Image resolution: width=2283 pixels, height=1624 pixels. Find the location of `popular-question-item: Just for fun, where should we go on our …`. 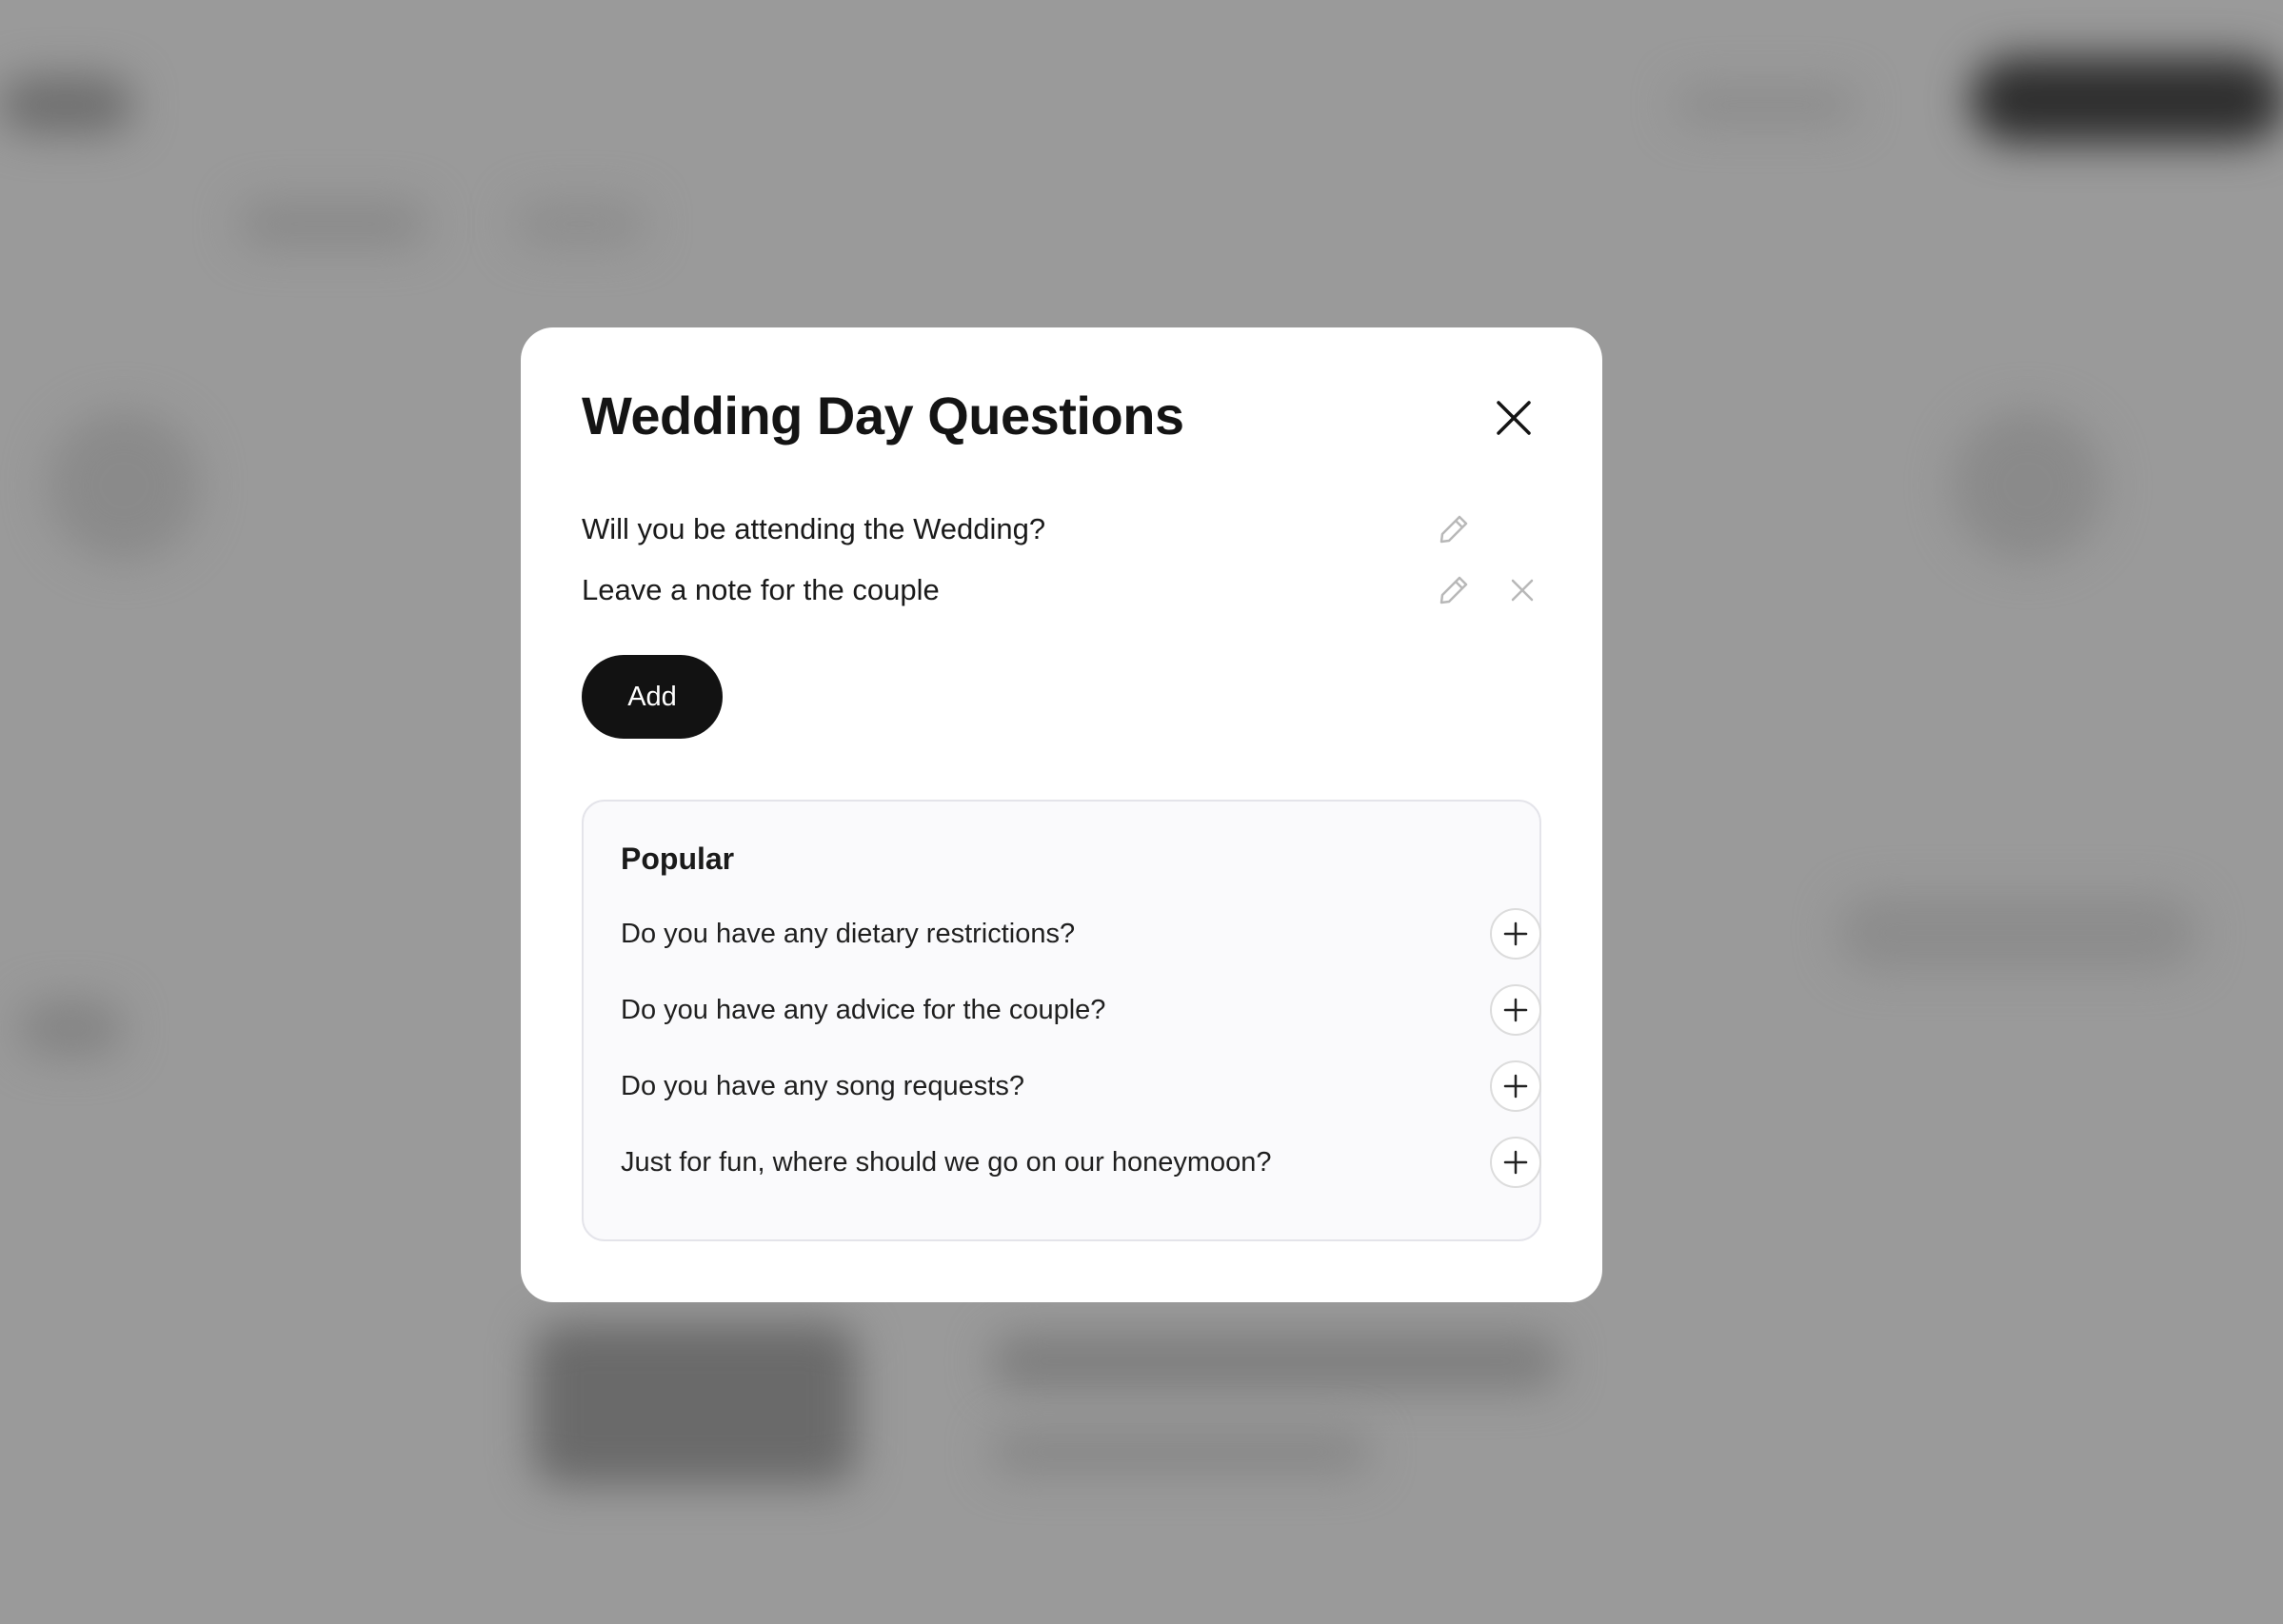

popular-question-item: Just for fun, where should we go on our … is located at coordinates (1081, 1162).